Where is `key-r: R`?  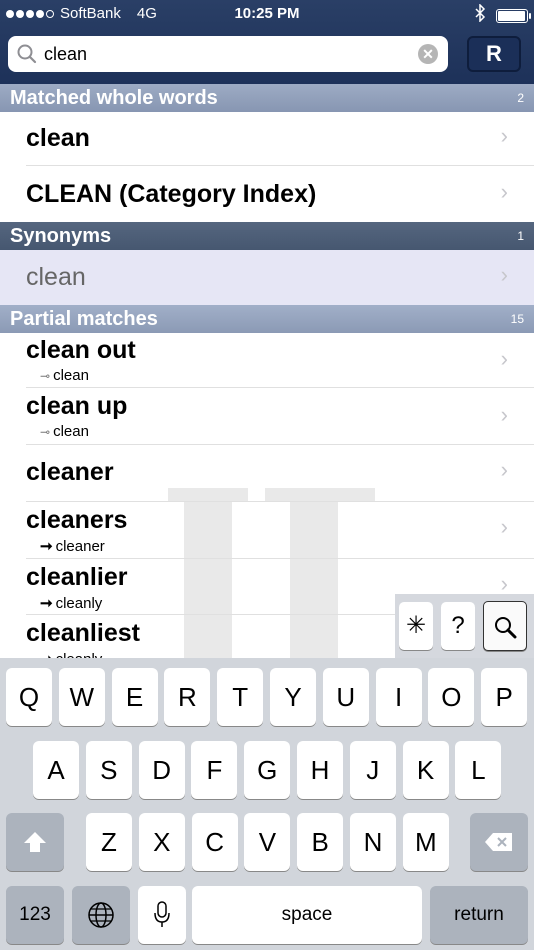 key-r: R is located at coordinates (187, 697).